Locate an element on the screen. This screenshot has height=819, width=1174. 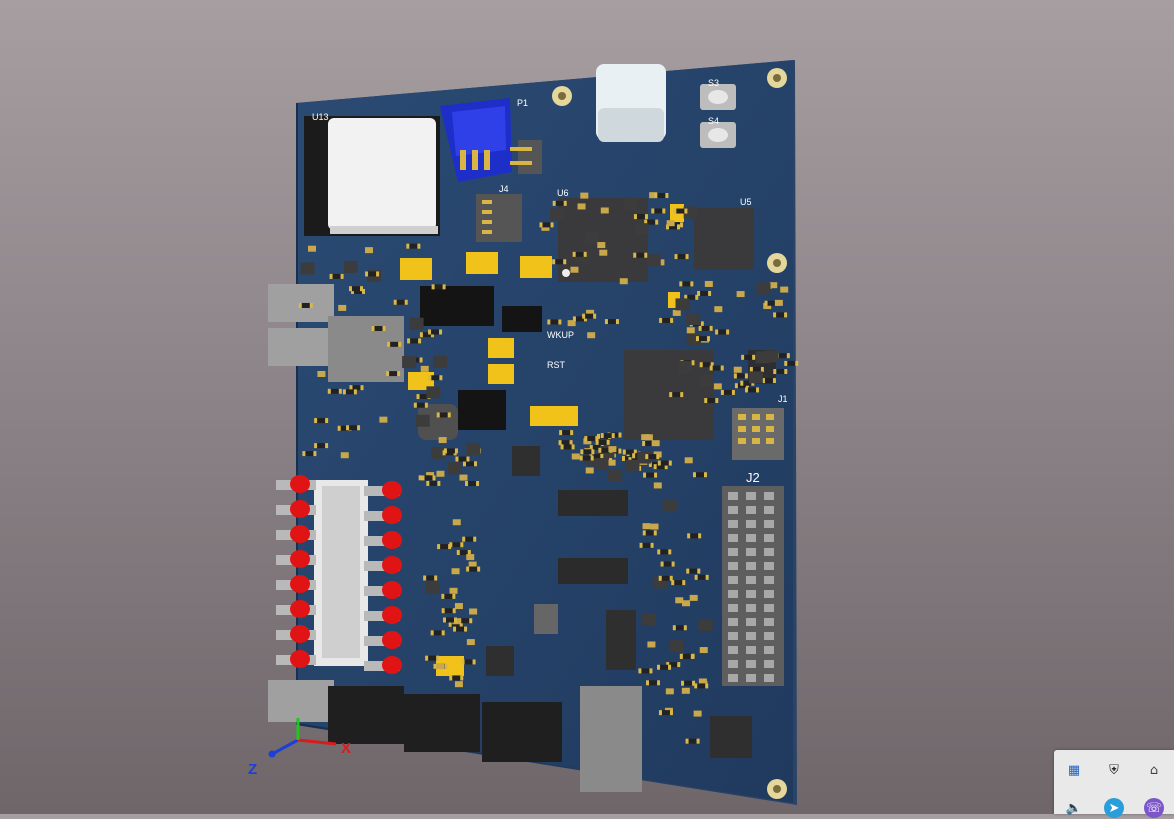
security-shield-icon: ⛨ is located at coordinates (1114, 770).